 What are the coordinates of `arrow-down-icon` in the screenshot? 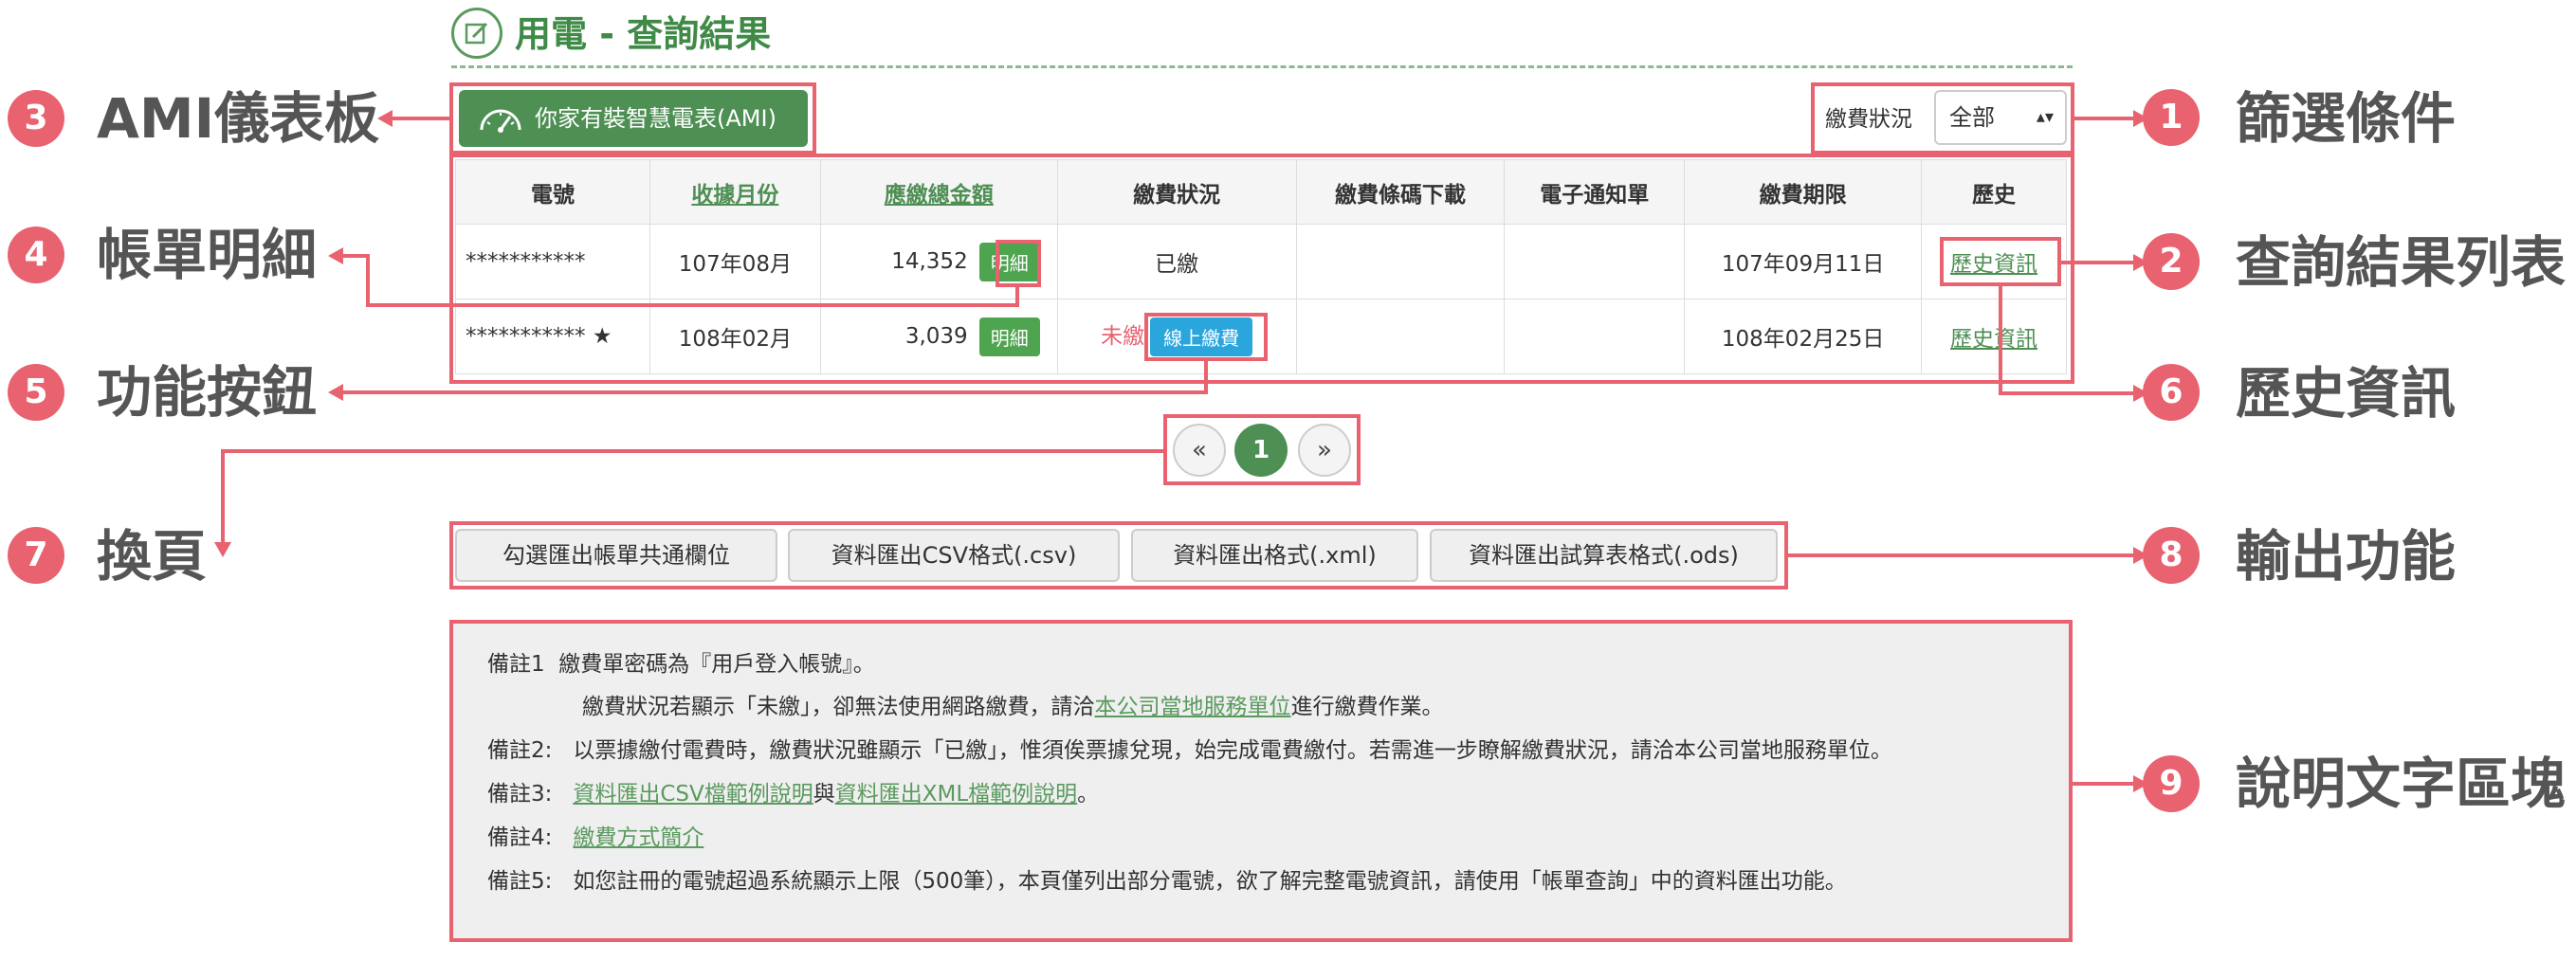 It's located at (222, 549).